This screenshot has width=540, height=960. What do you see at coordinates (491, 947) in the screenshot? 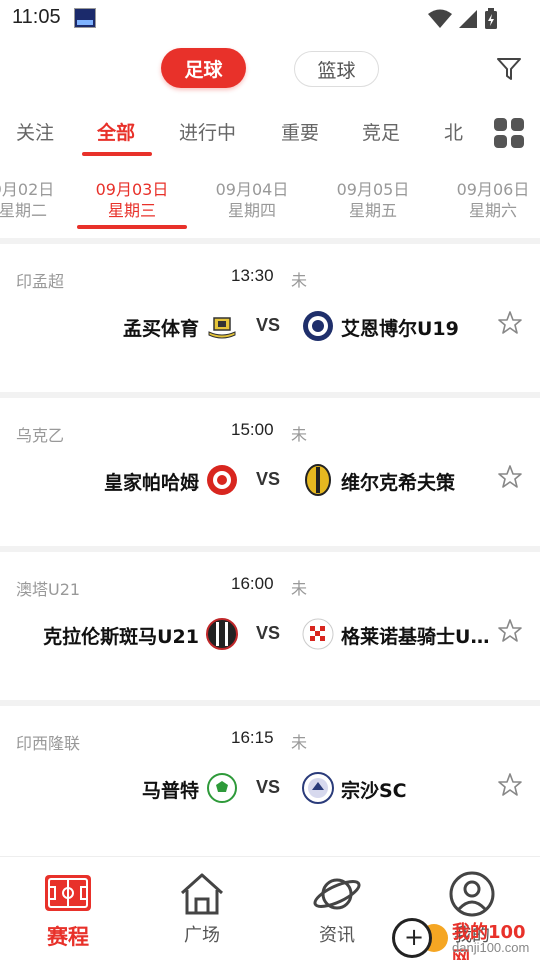
I see `watermark-url: danji100.com` at bounding box center [491, 947].